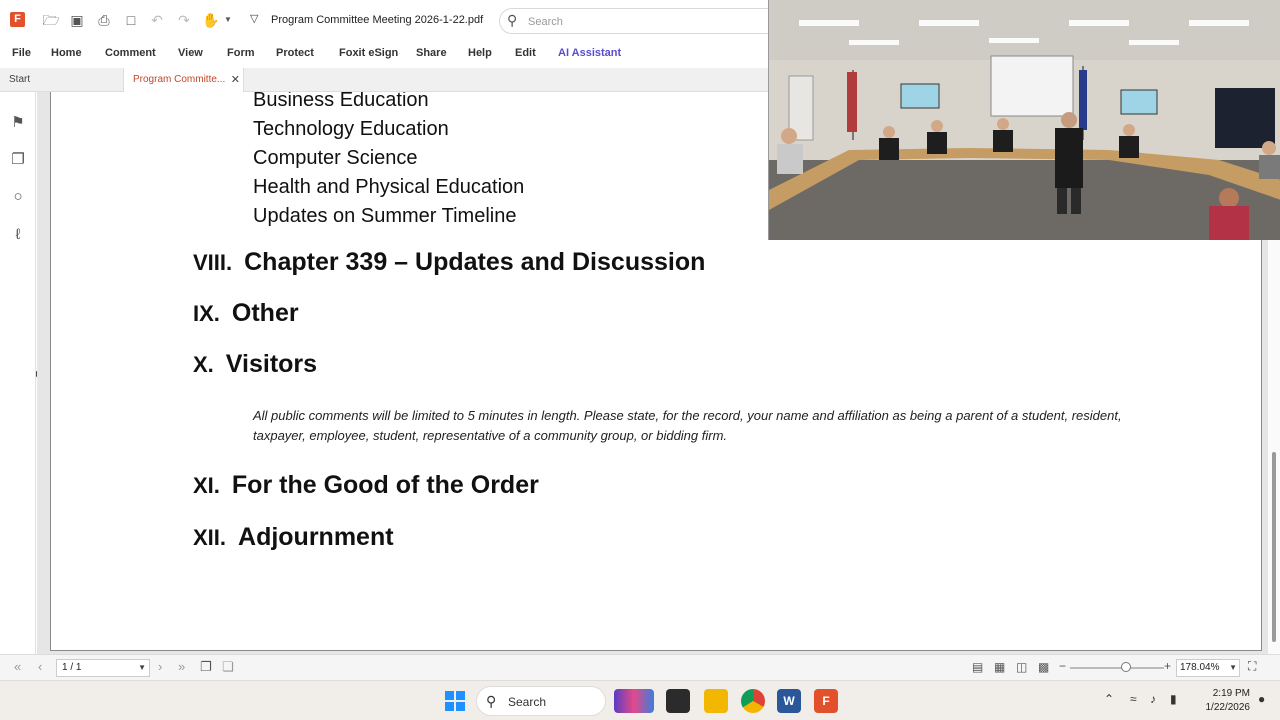 The image size is (1280, 720). What do you see at coordinates (66, 53) in the screenshot?
I see `menu-home: Home` at bounding box center [66, 53].